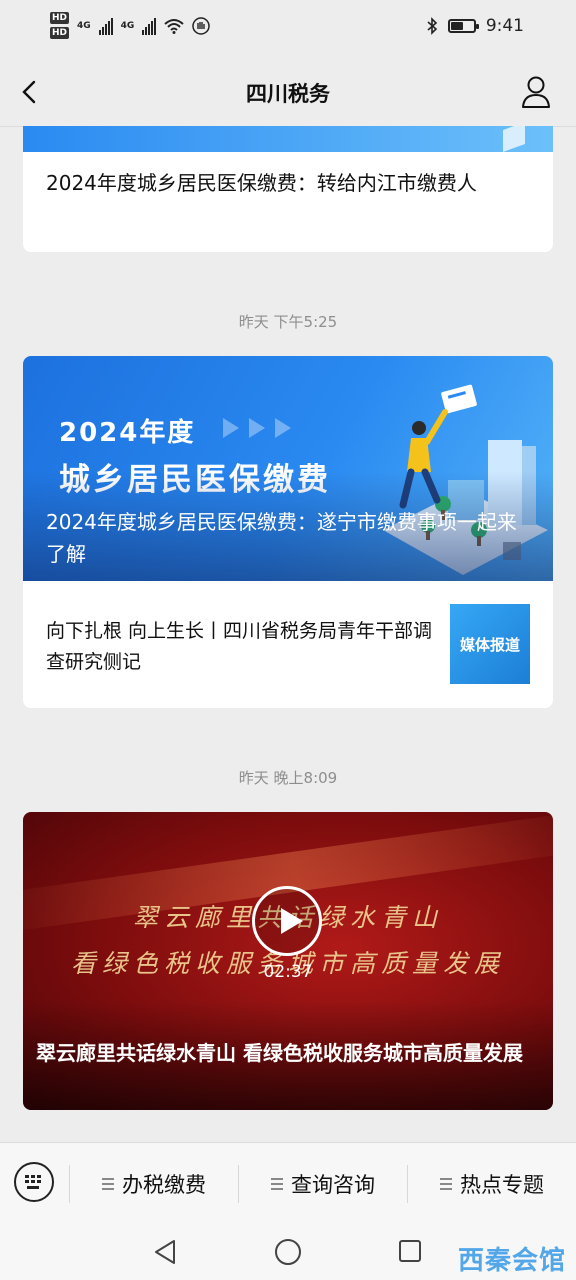  What do you see at coordinates (239, 646) in the screenshot?
I see `sub-article-title: 向下扎根 向上生长丨四川省税务局青年干部调查研究侧记` at bounding box center [239, 646].